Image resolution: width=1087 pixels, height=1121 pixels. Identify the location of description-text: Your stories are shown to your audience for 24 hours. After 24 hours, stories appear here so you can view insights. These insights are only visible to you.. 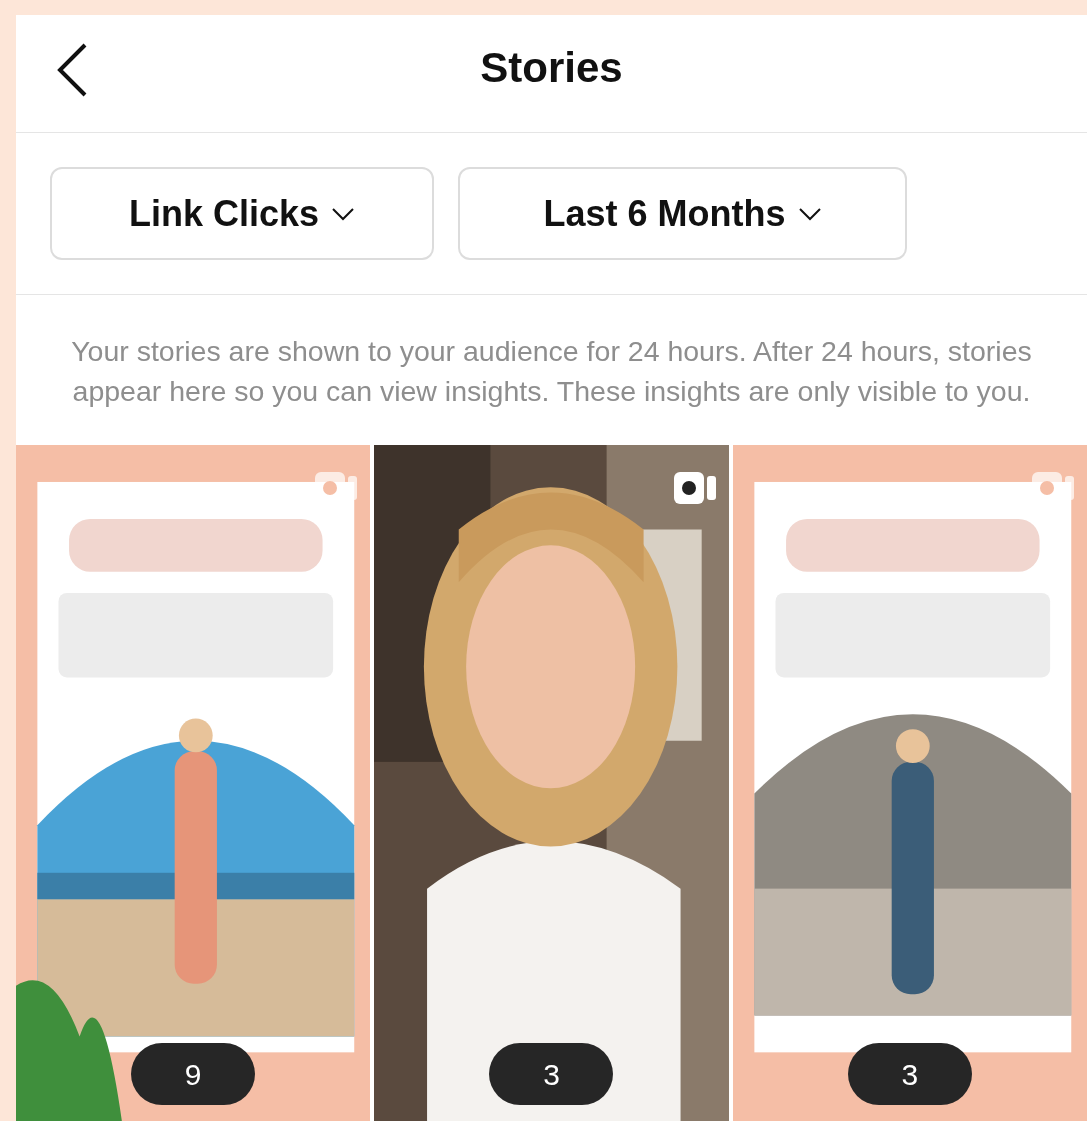
(551, 371).